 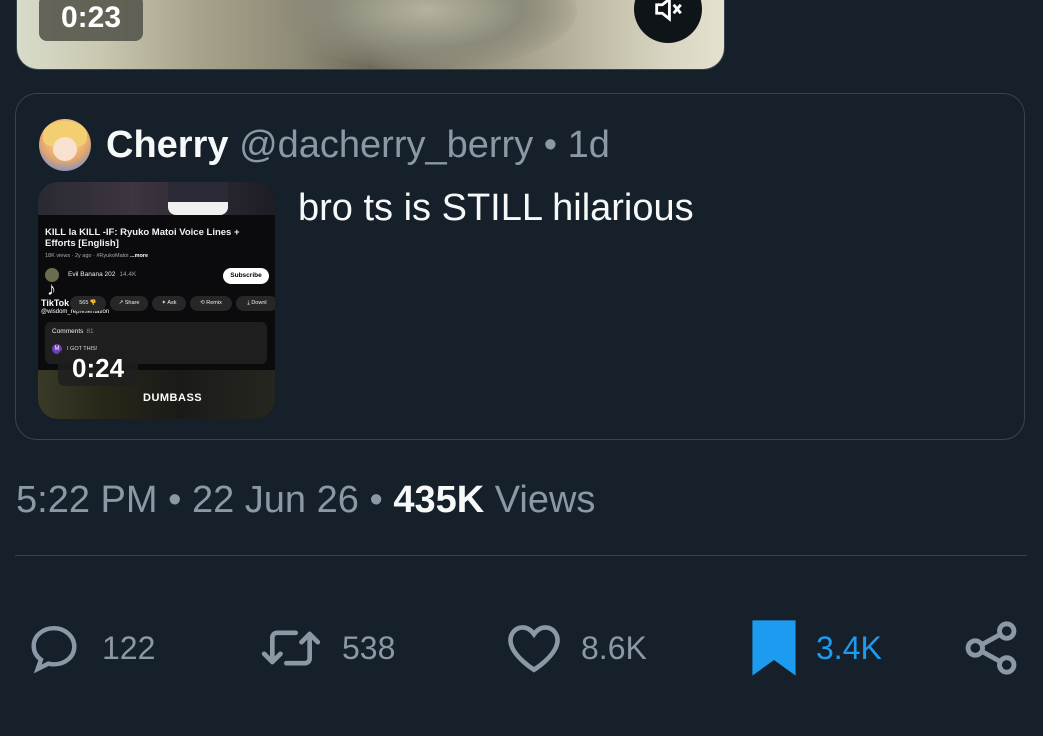 I want to click on share-pill: ↗ Share, so click(x=129, y=303).